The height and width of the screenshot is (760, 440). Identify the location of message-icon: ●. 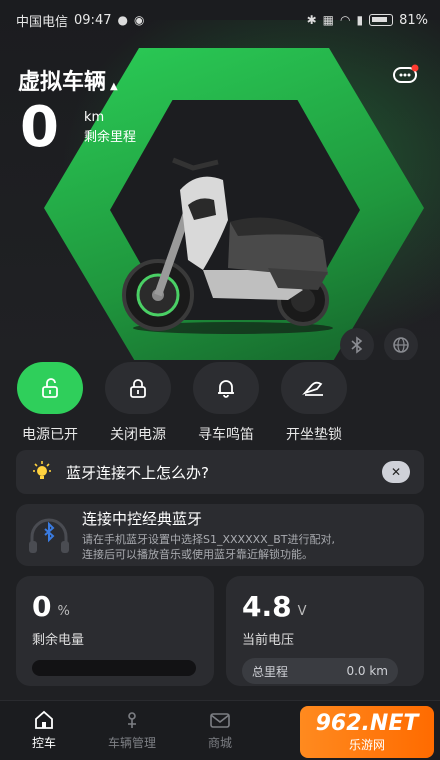
(122, 20).